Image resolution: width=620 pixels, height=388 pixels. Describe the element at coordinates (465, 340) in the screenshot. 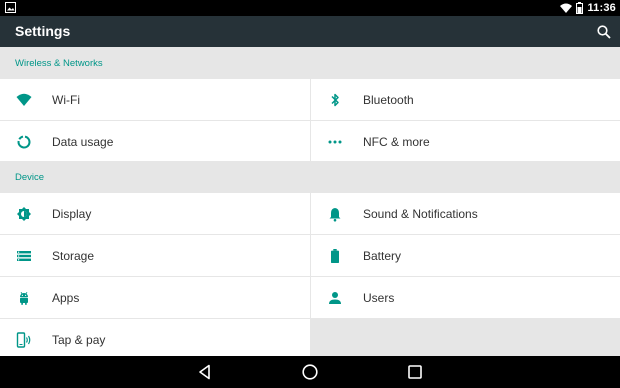

I see `empty-tile` at that location.